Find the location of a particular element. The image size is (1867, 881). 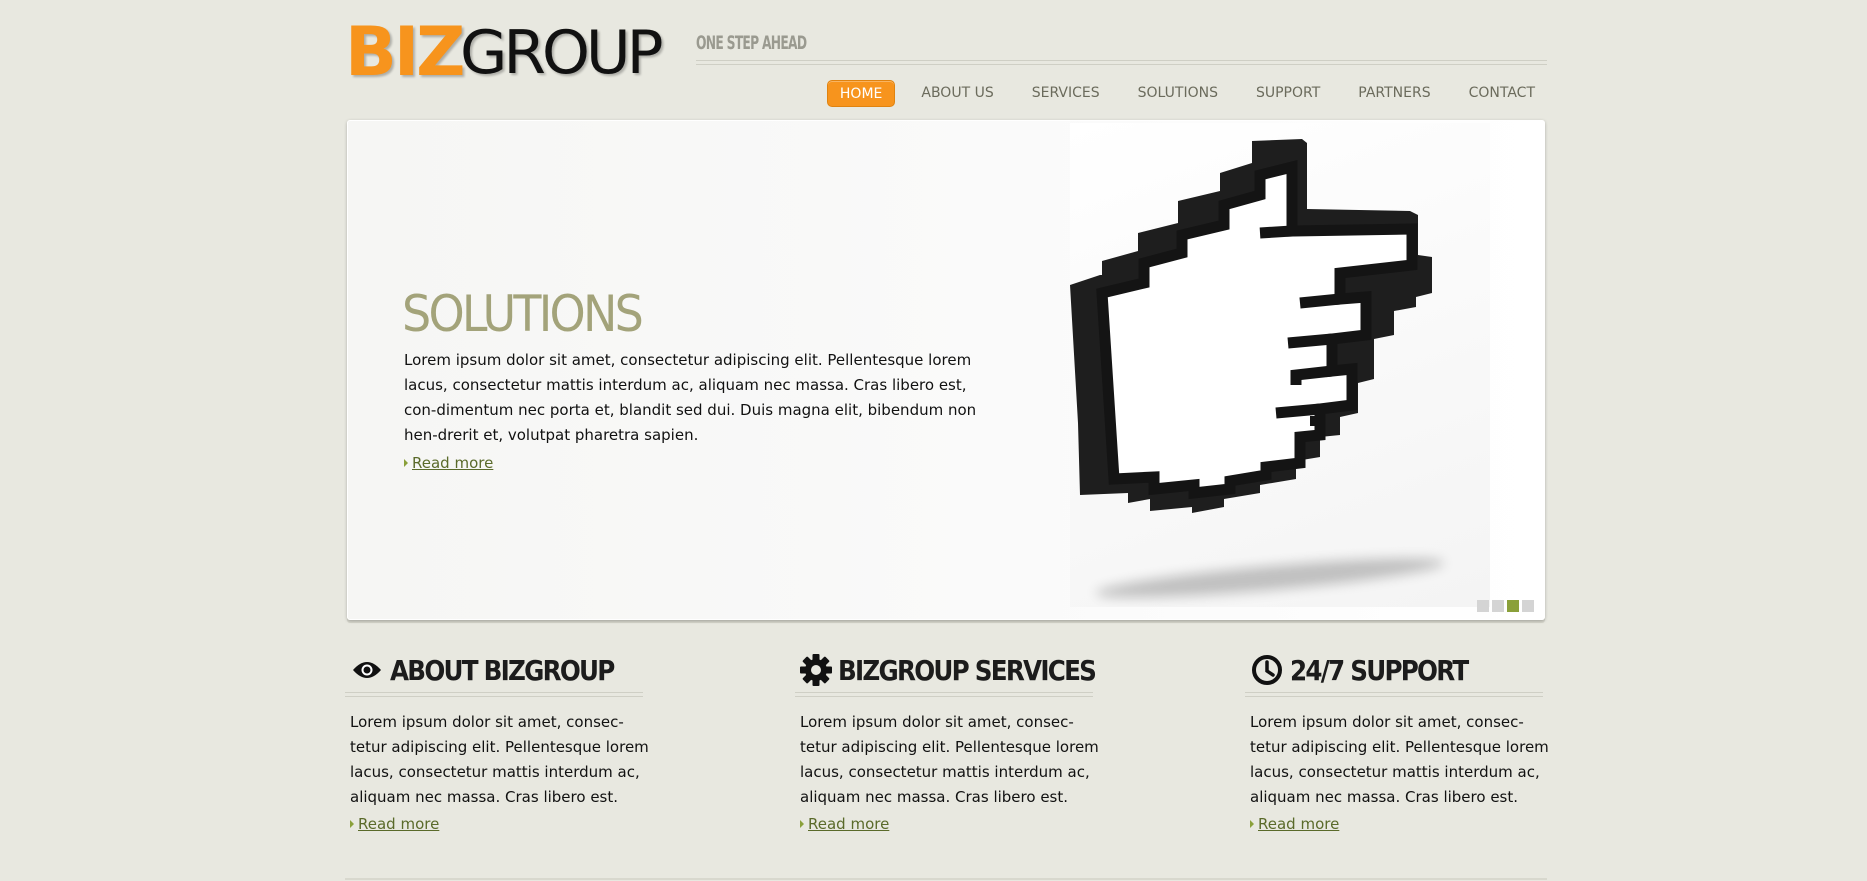

clock-icon is located at coordinates (1267, 670).